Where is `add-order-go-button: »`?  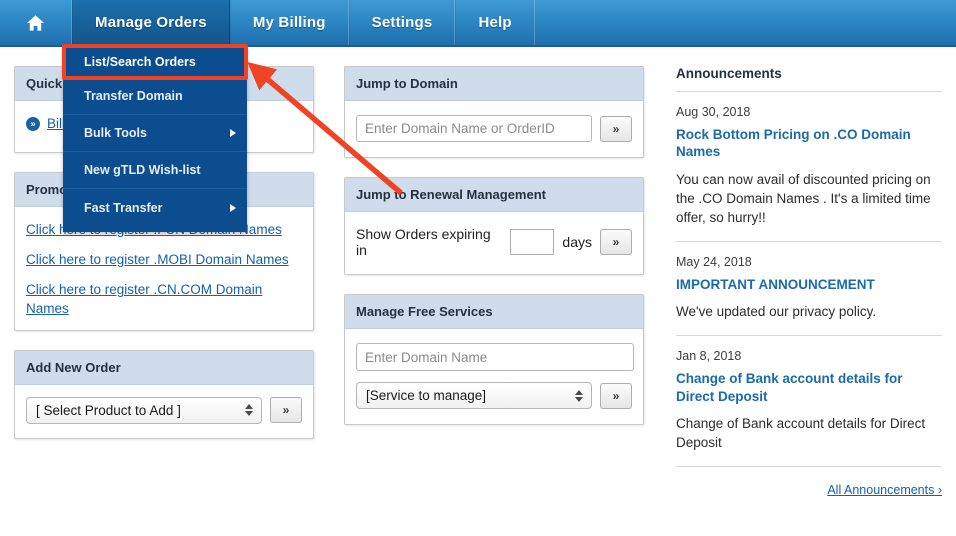 add-order-go-button: » is located at coordinates (286, 410).